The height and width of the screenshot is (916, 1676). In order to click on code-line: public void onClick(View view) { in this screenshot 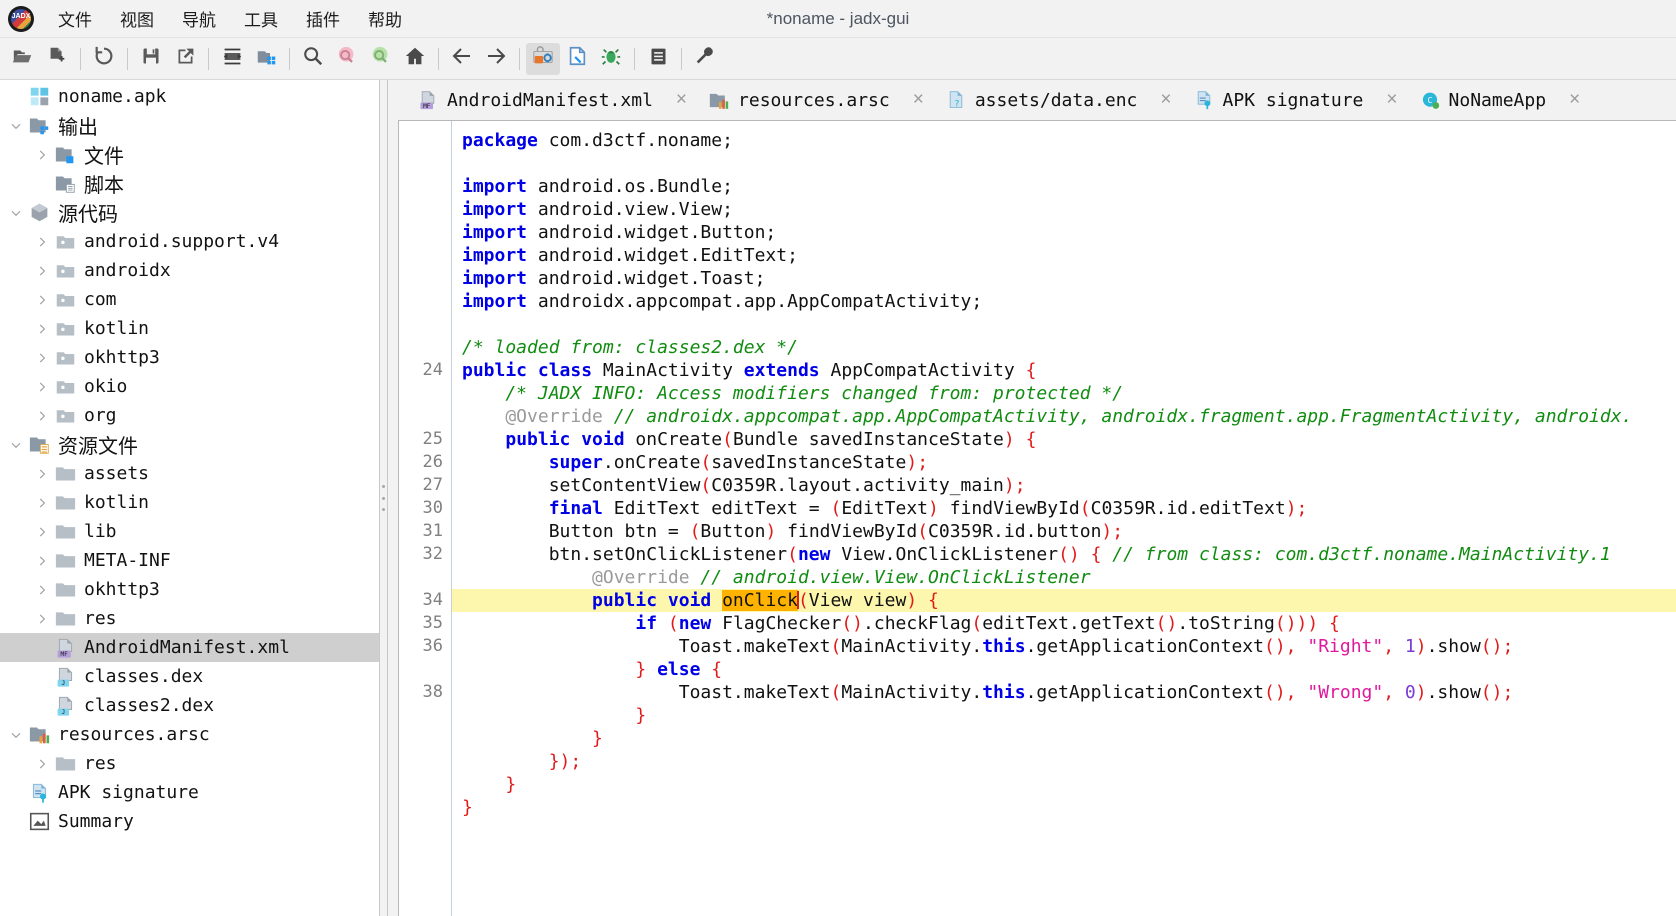, I will do `click(1064, 600)`.